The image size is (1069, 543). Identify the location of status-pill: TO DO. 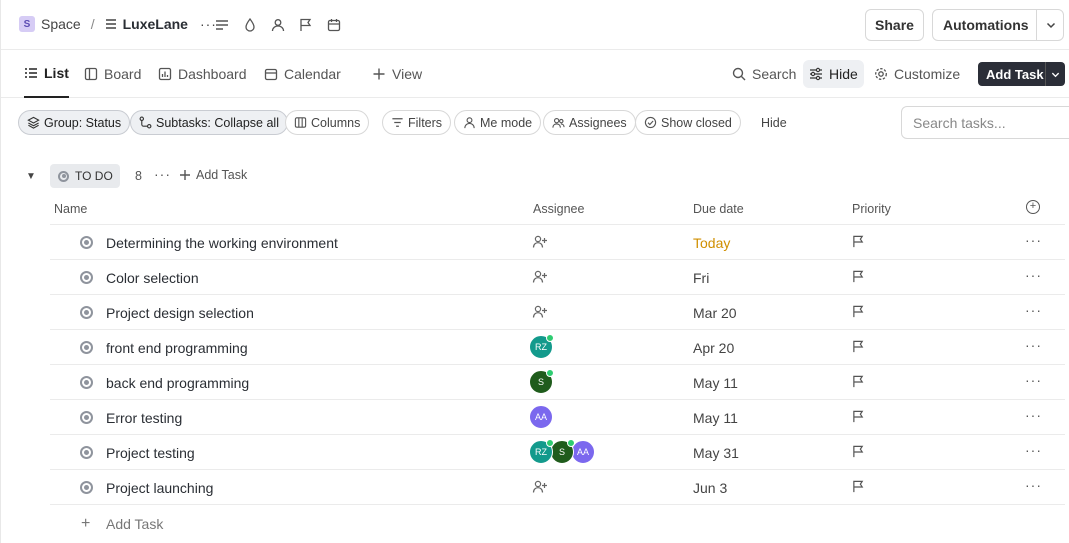
(85, 176).